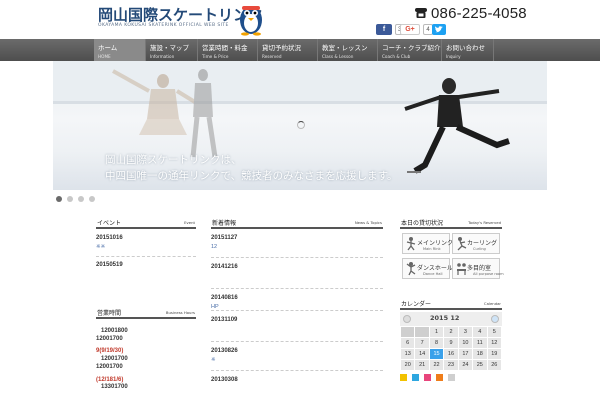  I want to click on news-header: 新着情報 News & Topics, so click(297, 223).